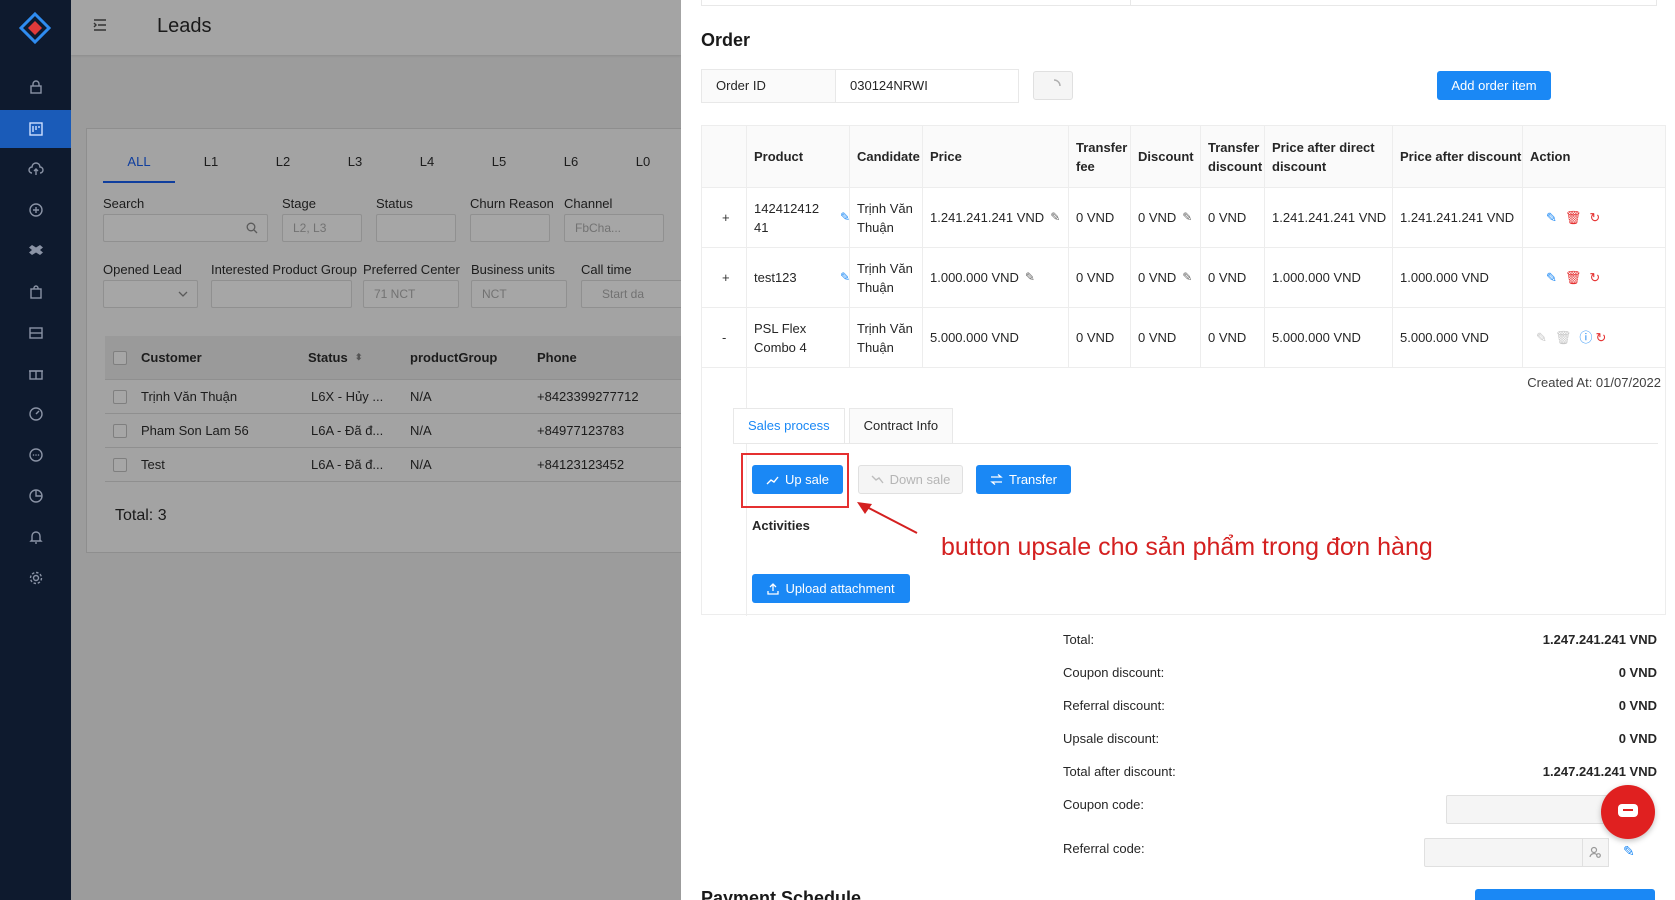 This screenshot has height=900, width=1675. I want to click on discount-cell: 0 VND, so click(1157, 277).